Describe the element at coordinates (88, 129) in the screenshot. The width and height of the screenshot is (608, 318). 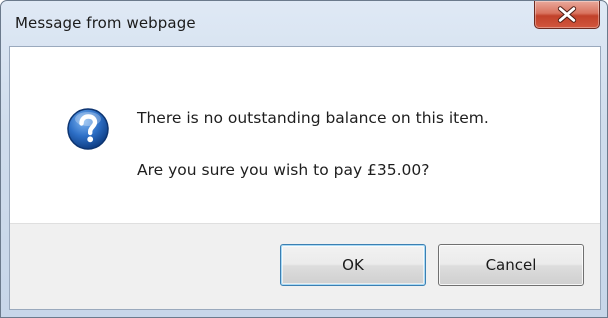
I see `question-icon` at that location.